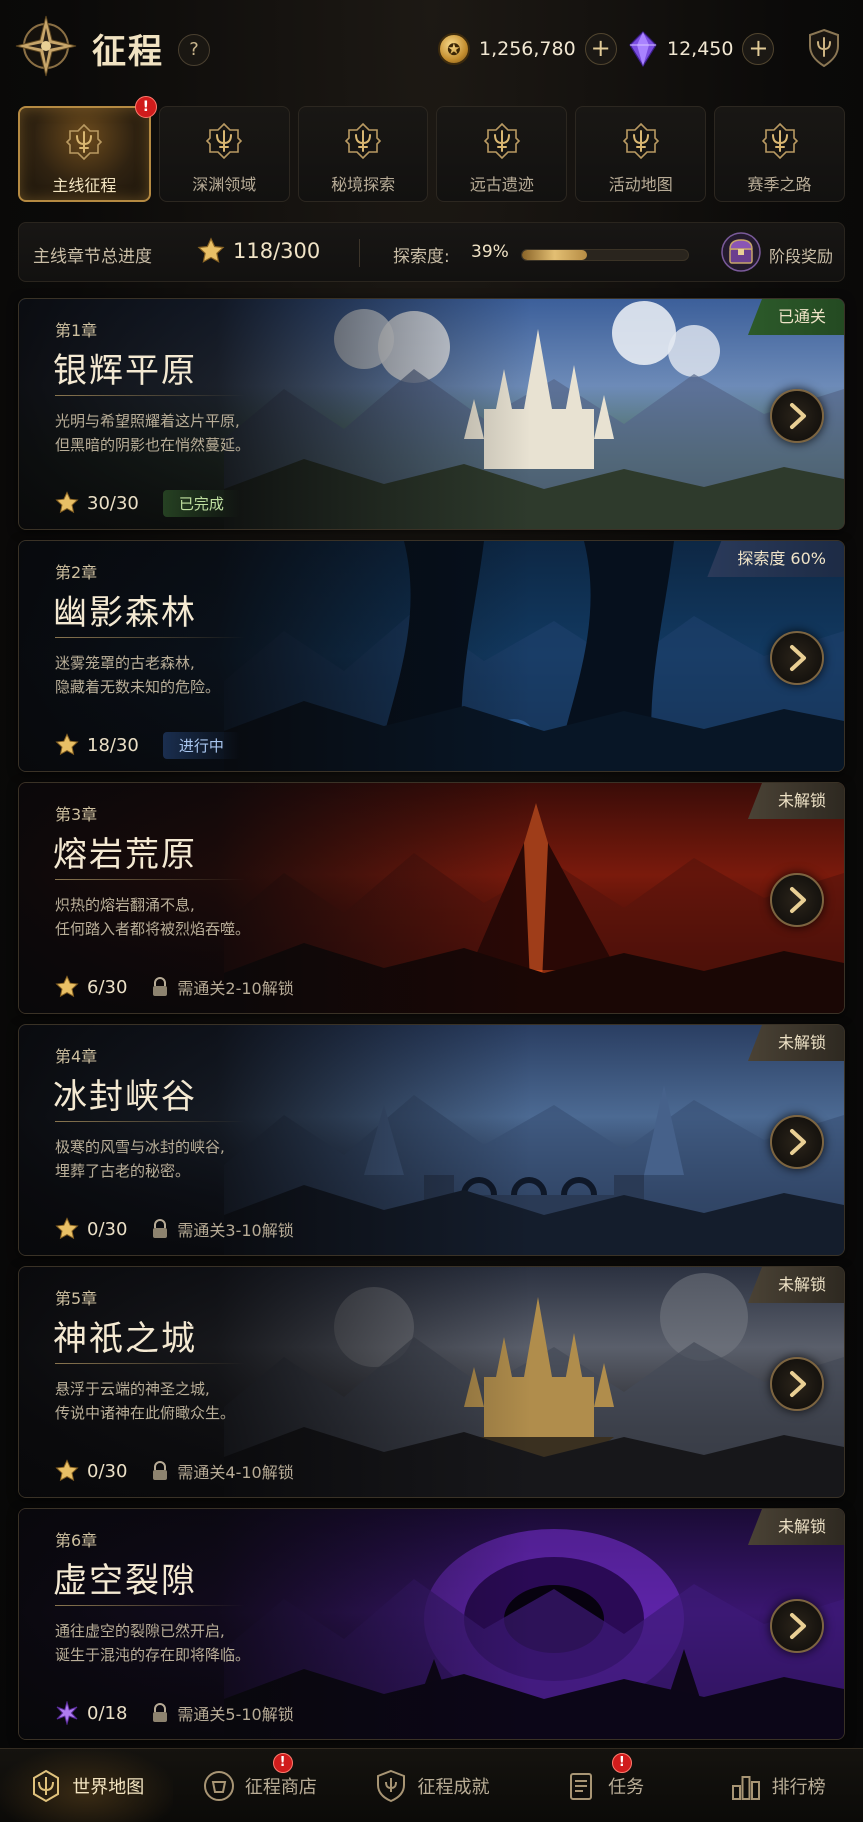 This screenshot has height=1822, width=863. Describe the element at coordinates (132, 1389) in the screenshot. I see `chapter-description-line: 悬浮于云端的神圣之城,` at that location.